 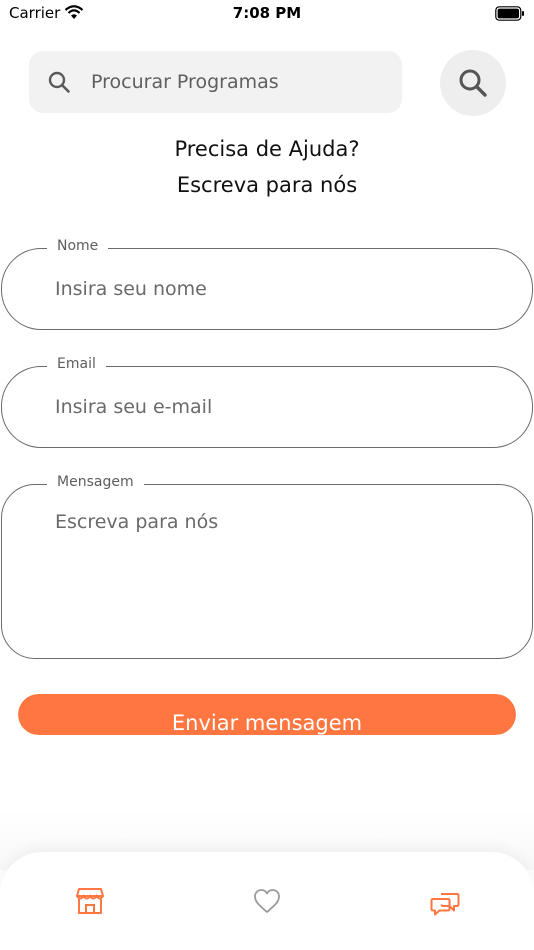 I want to click on help-heading: Precisa de Ajuda?, so click(x=267, y=149).